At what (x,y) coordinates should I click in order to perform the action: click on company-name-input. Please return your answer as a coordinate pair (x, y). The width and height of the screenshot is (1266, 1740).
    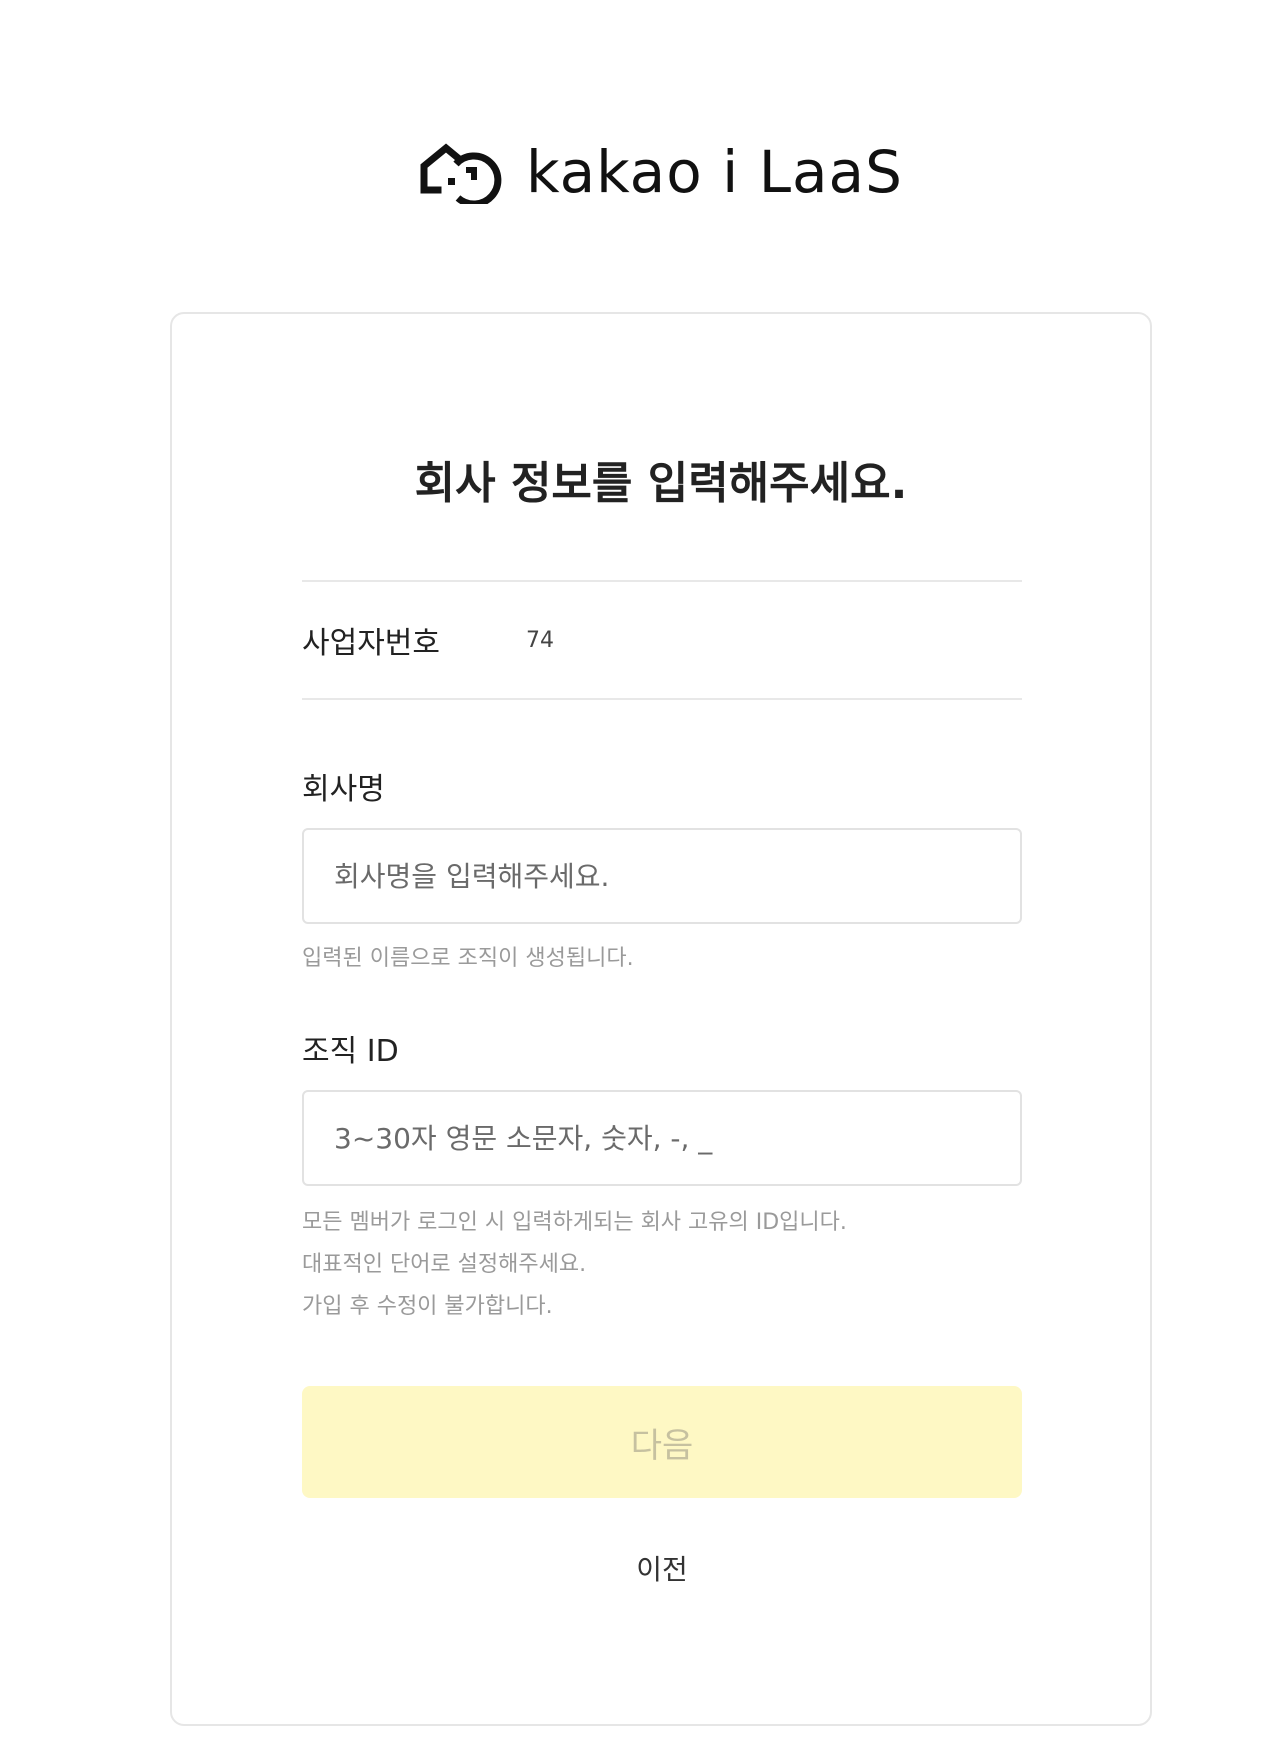
    Looking at the image, I should click on (662, 876).